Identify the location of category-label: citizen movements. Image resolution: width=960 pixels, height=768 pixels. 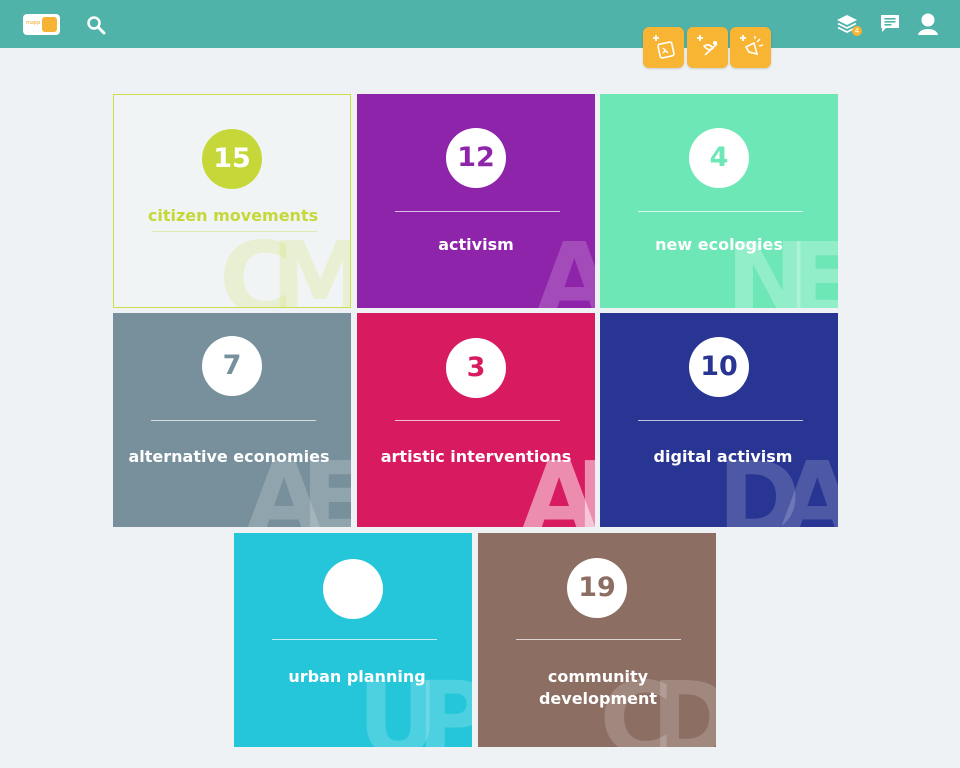
(233, 215).